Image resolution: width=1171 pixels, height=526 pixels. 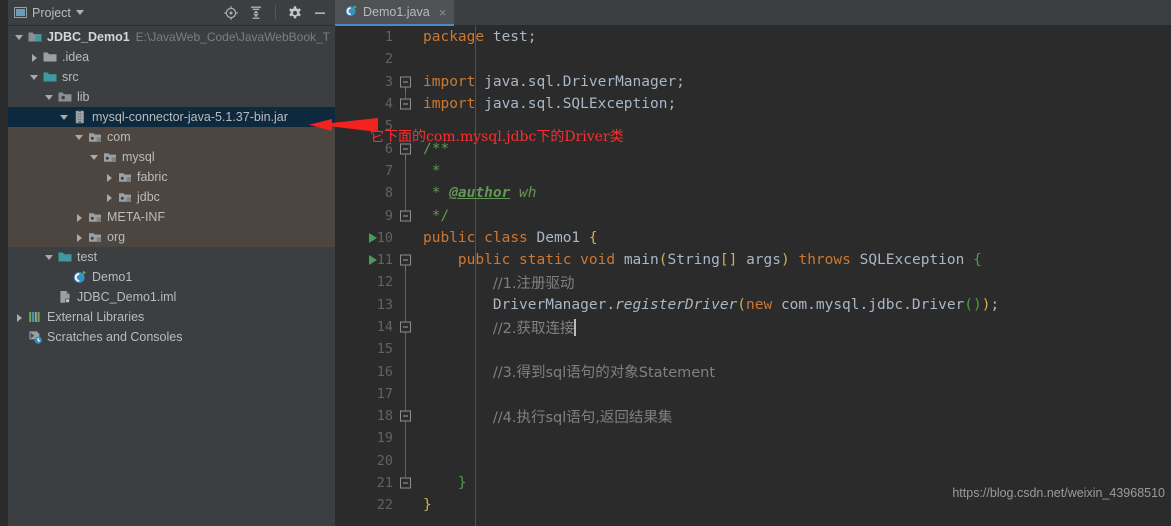 What do you see at coordinates (663, 260) in the screenshot?
I see `code-token: (` at bounding box center [663, 260].